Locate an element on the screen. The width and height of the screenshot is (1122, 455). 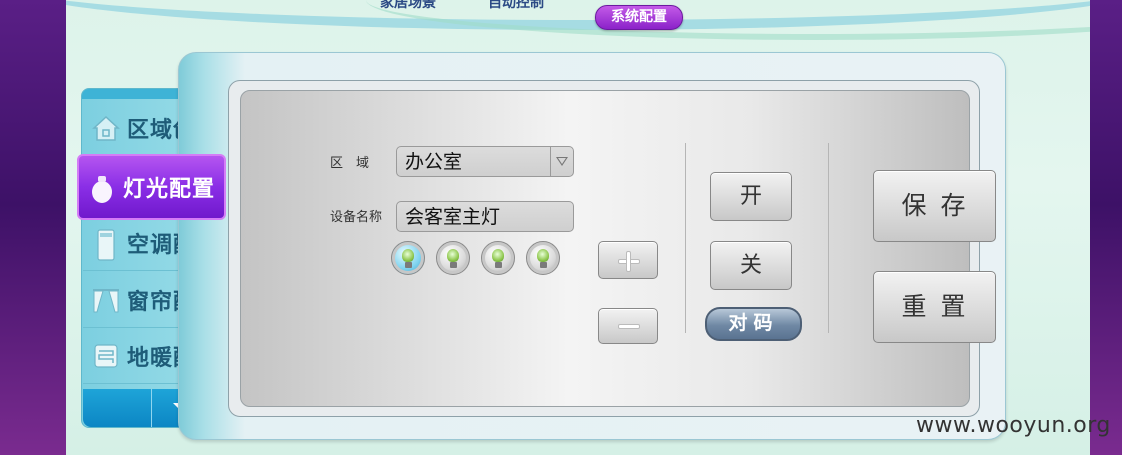
device-name-label: 设备名称 is located at coordinates (356, 217).